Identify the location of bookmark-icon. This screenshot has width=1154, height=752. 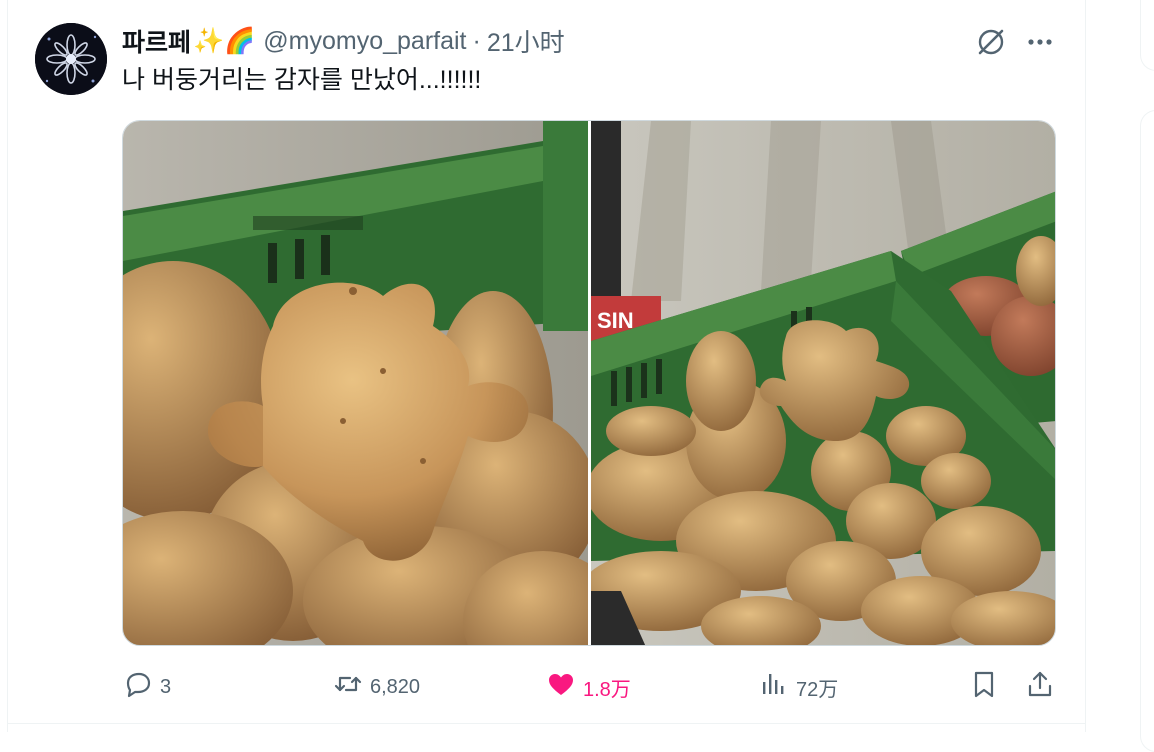
(984, 687).